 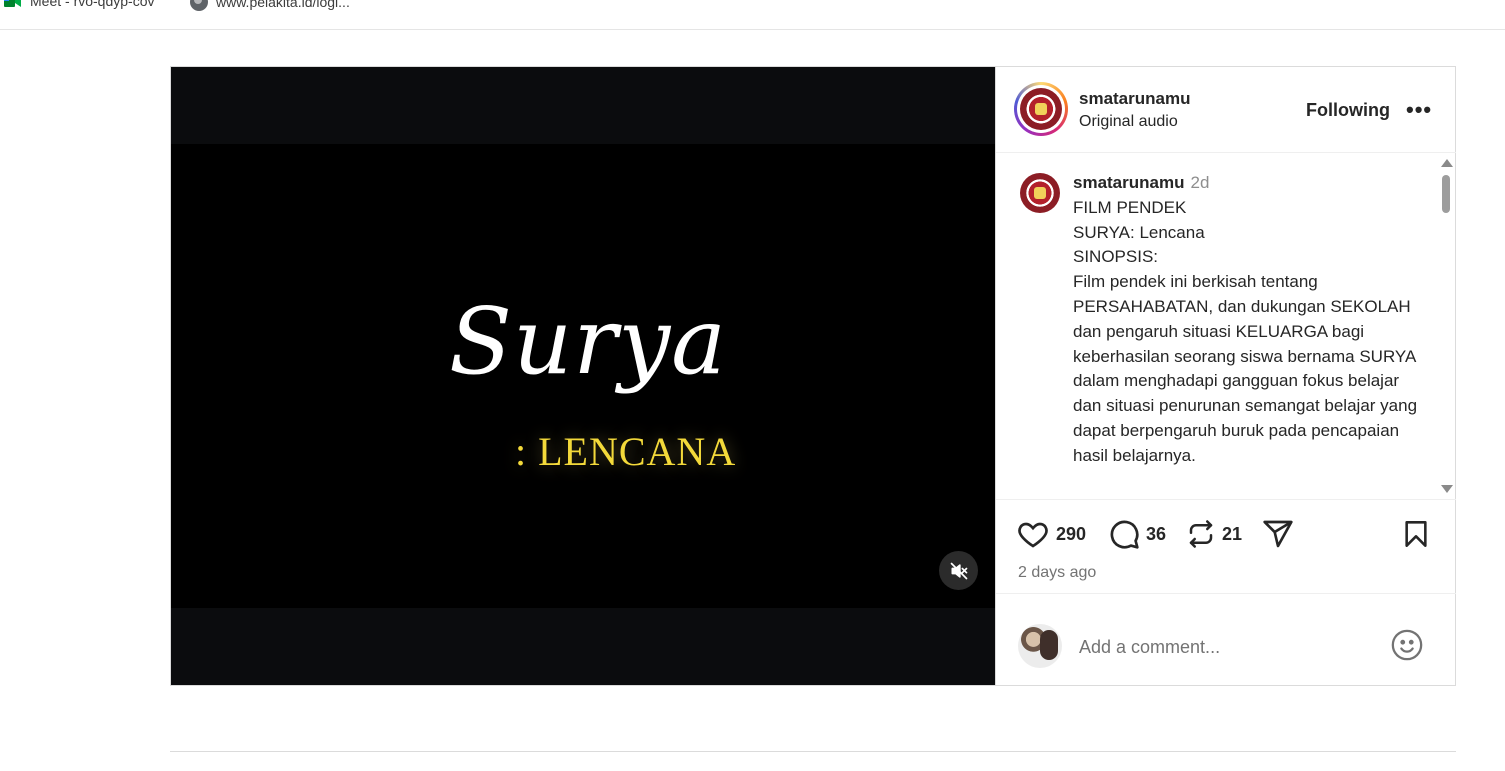 What do you see at coordinates (1201, 534) in the screenshot?
I see `repost-icon` at bounding box center [1201, 534].